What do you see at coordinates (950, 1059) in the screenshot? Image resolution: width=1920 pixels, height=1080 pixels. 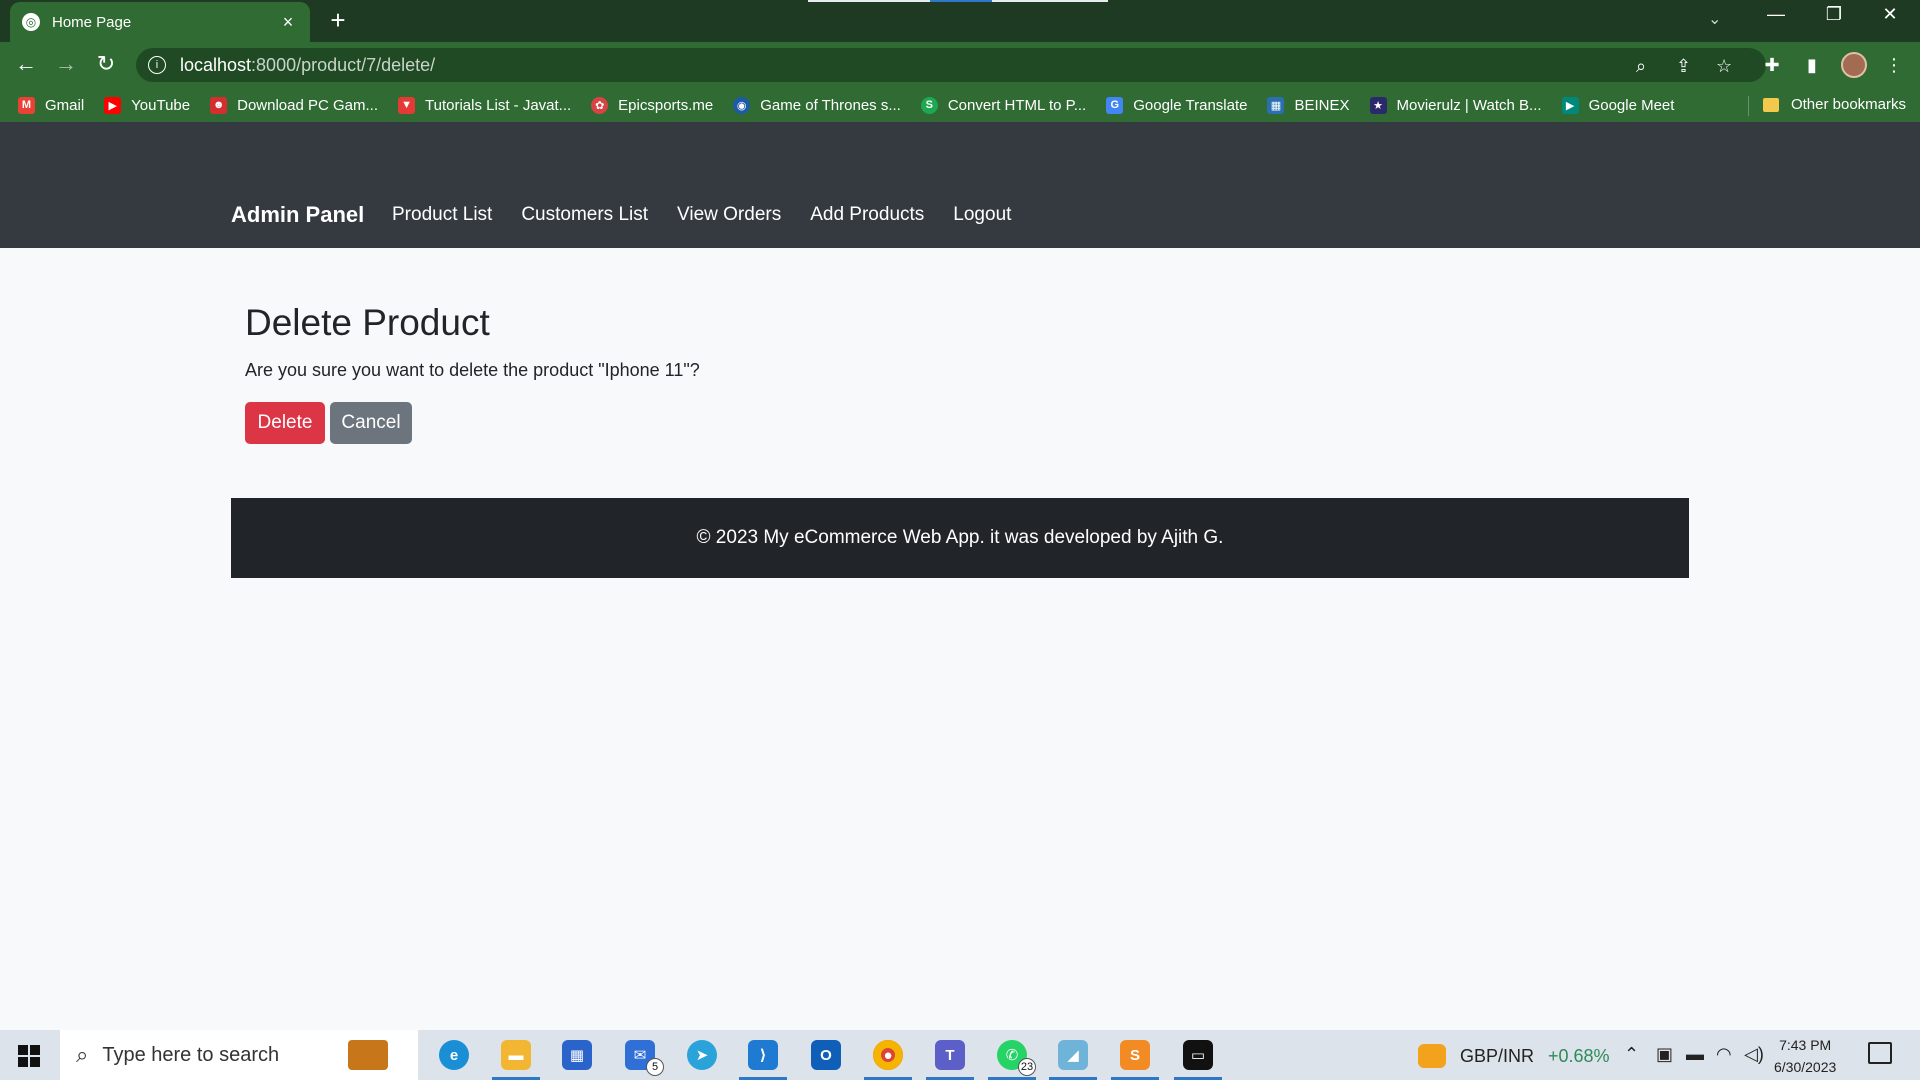 I see `teams-icon: T` at bounding box center [950, 1059].